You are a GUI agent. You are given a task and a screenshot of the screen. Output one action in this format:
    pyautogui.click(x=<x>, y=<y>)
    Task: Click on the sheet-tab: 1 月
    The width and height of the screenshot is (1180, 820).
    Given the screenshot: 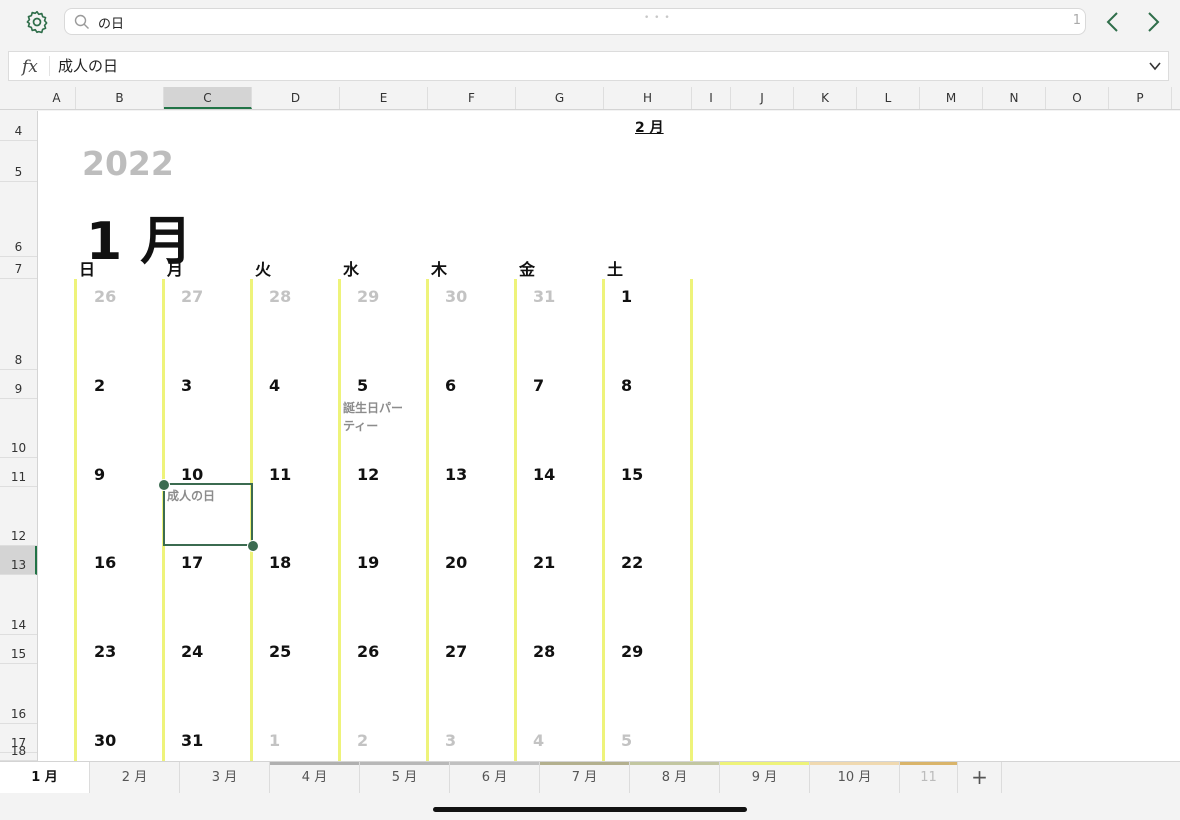 What is the action you would take?
    pyautogui.click(x=45, y=777)
    